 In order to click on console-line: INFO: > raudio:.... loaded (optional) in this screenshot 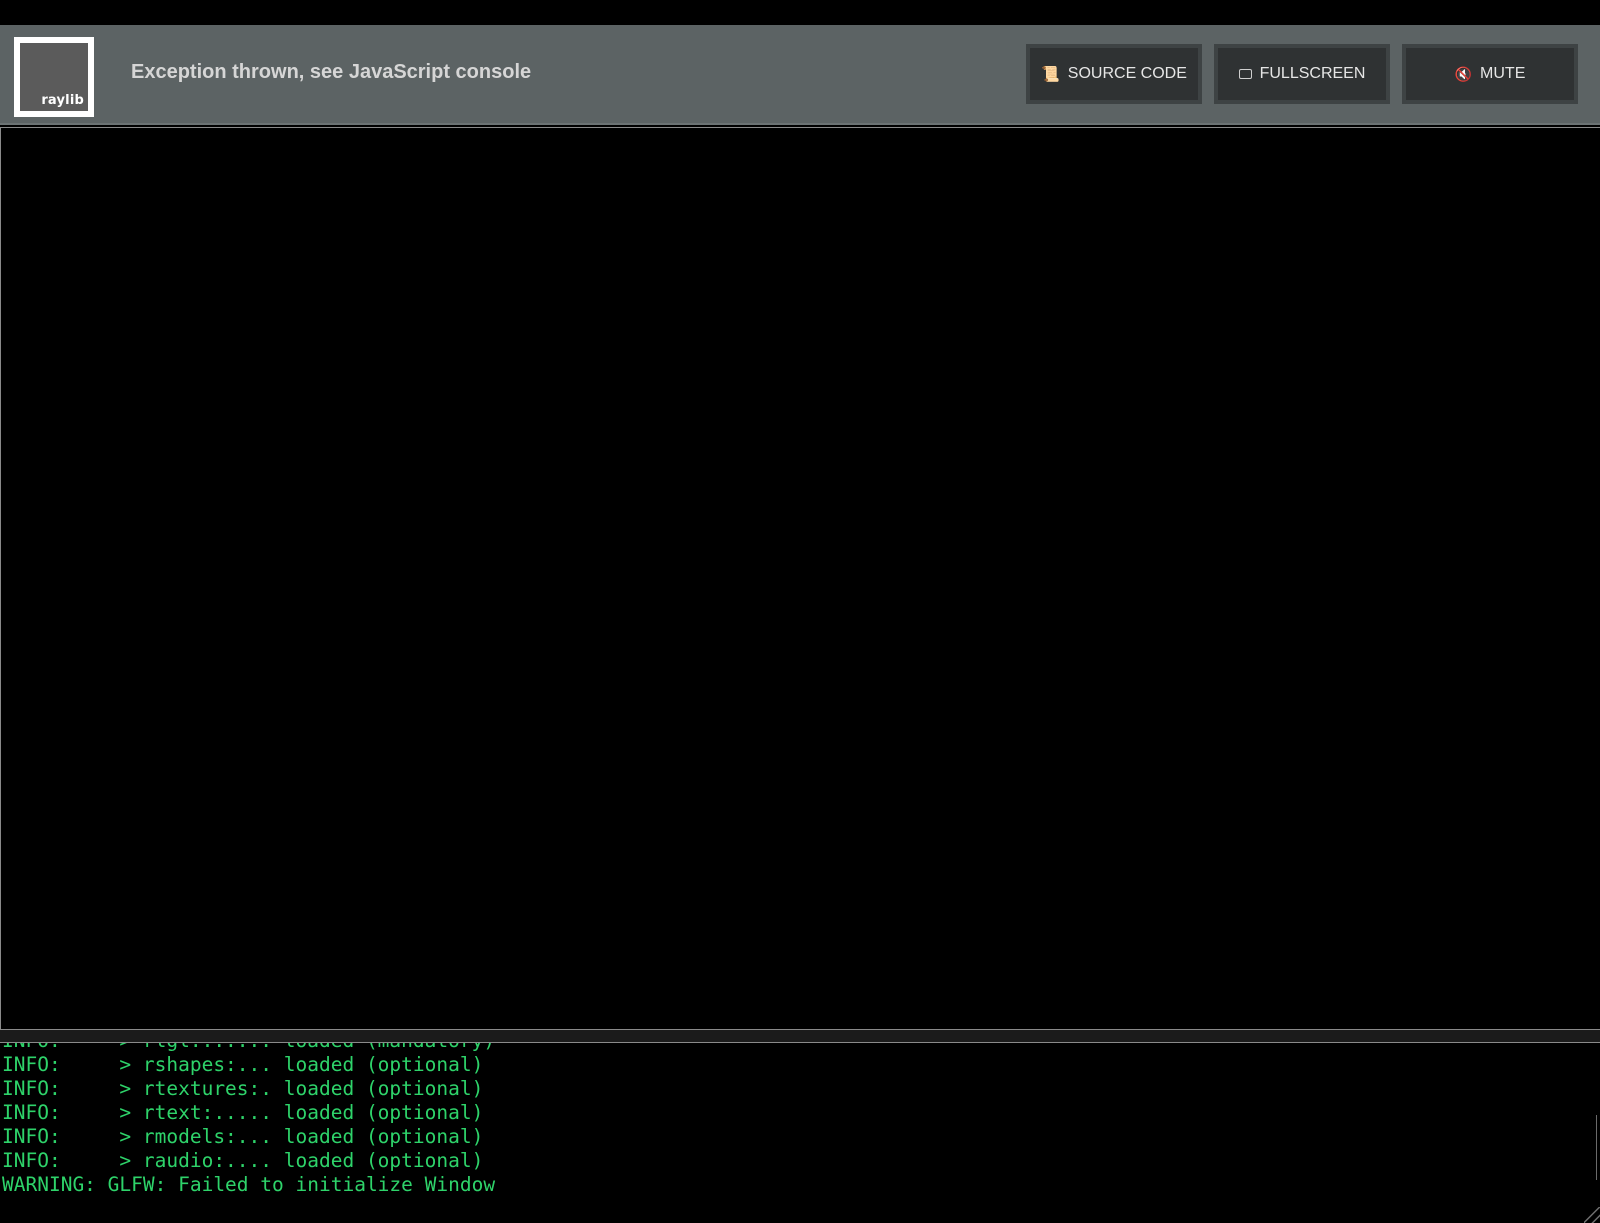, I will do `click(243, 1160)`.